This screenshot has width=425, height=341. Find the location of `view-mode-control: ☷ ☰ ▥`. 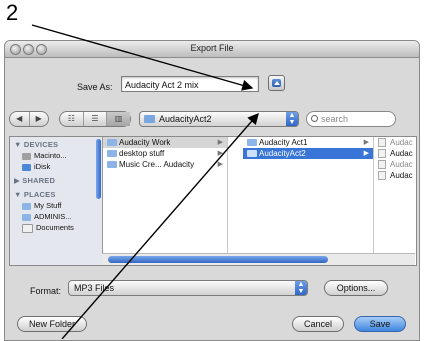

view-mode-control: ☷ ☰ ▥ is located at coordinates (95, 119).